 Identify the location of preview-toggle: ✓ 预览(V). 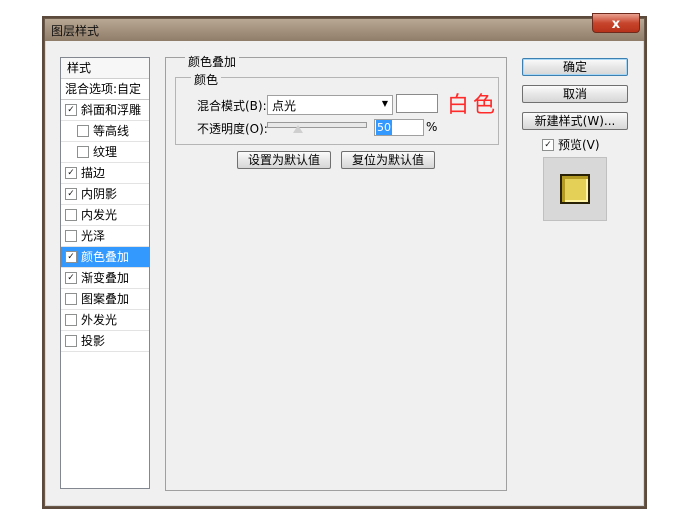
(571, 144).